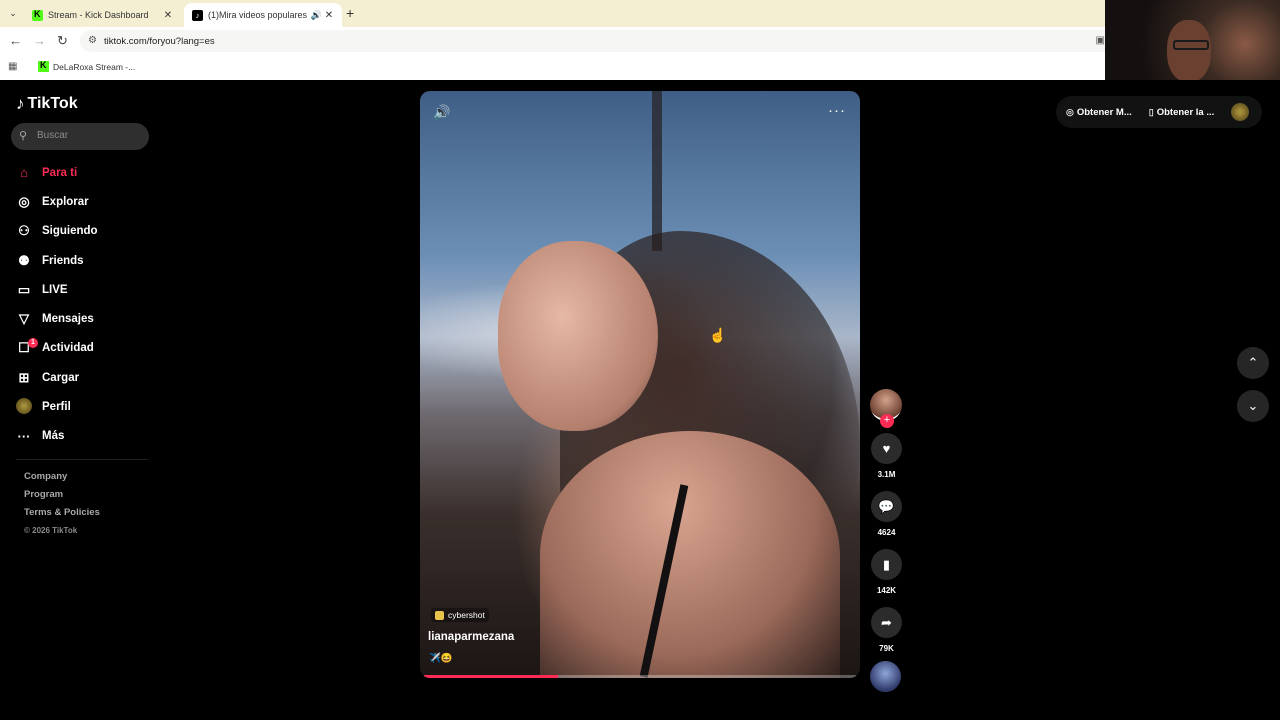 This screenshot has height=720, width=1280. What do you see at coordinates (690, 554) in the screenshot?
I see `video-scene-body` at bounding box center [690, 554].